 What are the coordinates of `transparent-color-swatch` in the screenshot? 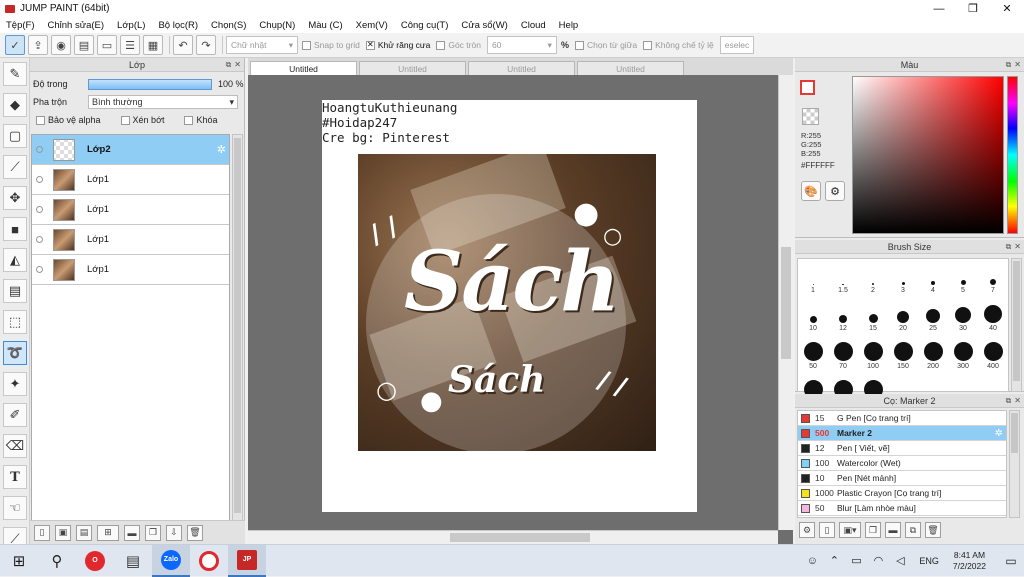 It's located at (810, 116).